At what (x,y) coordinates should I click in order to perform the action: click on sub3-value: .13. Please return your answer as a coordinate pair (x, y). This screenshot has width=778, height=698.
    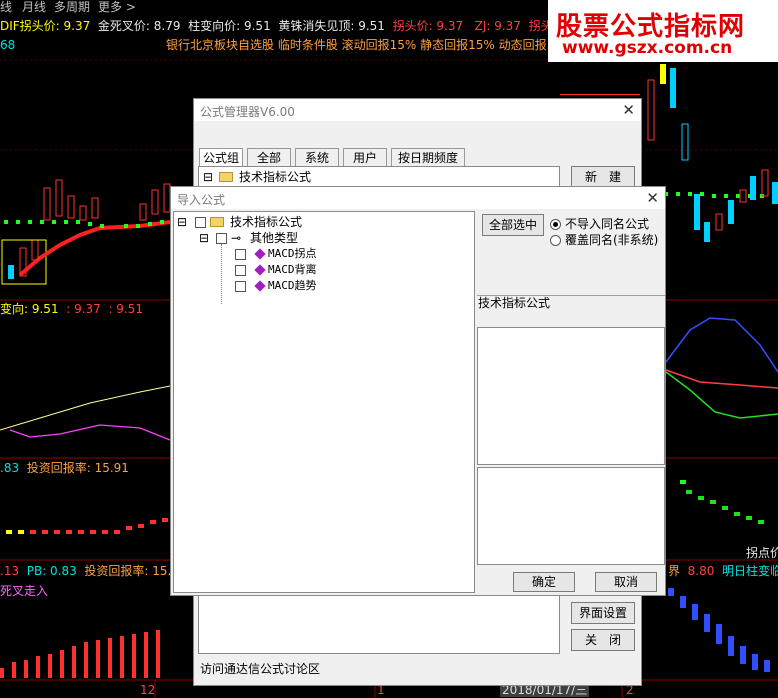
    Looking at the image, I should click on (10, 571).